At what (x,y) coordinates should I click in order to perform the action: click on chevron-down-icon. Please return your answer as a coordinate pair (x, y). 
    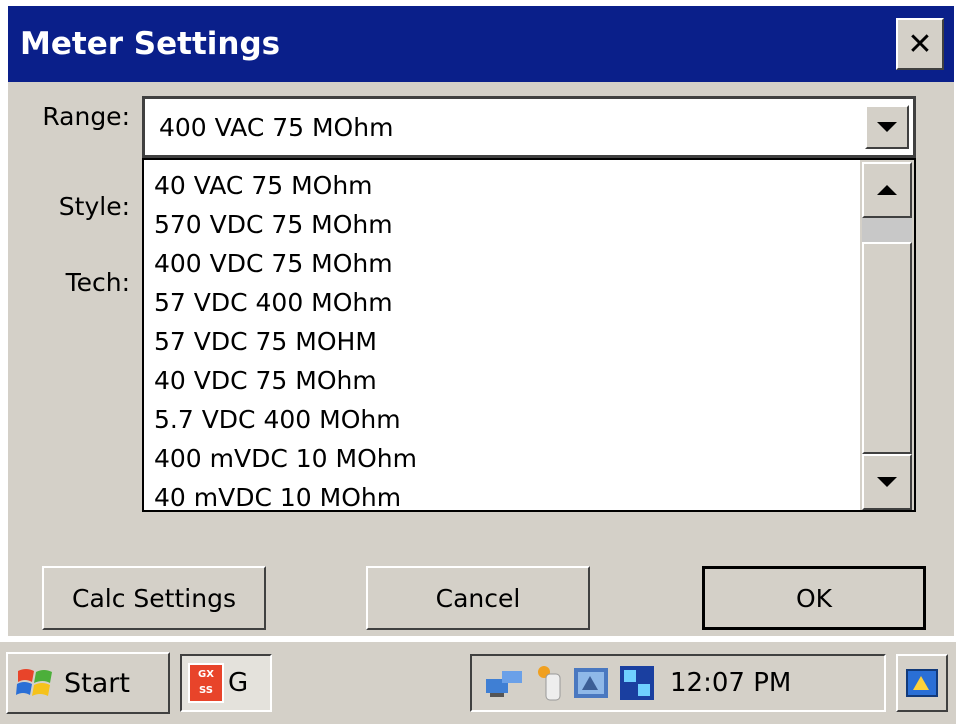
    Looking at the image, I should click on (887, 127).